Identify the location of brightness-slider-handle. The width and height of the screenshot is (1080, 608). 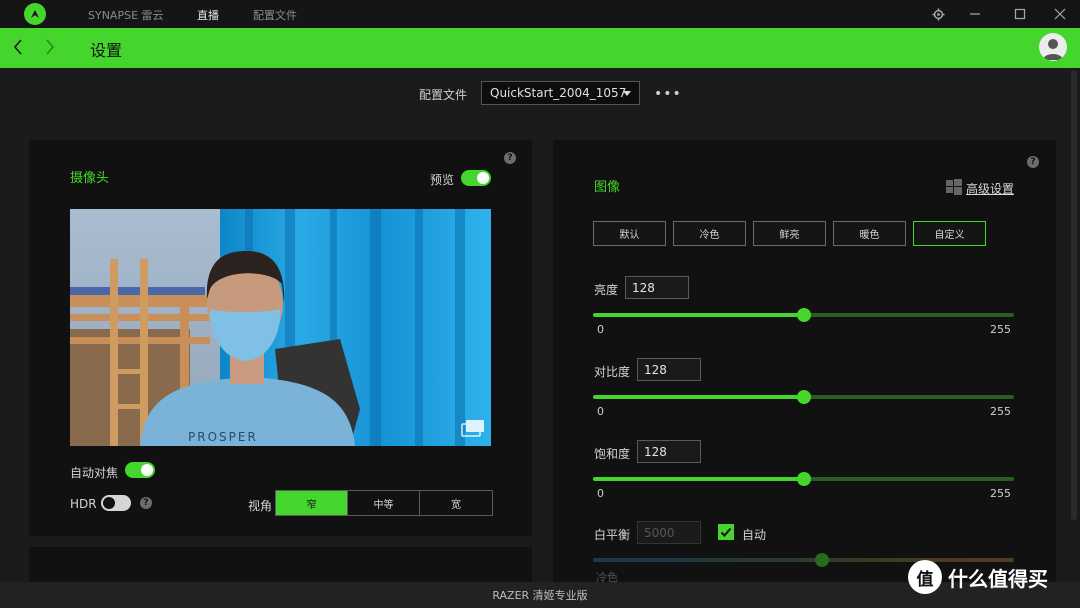
(804, 315).